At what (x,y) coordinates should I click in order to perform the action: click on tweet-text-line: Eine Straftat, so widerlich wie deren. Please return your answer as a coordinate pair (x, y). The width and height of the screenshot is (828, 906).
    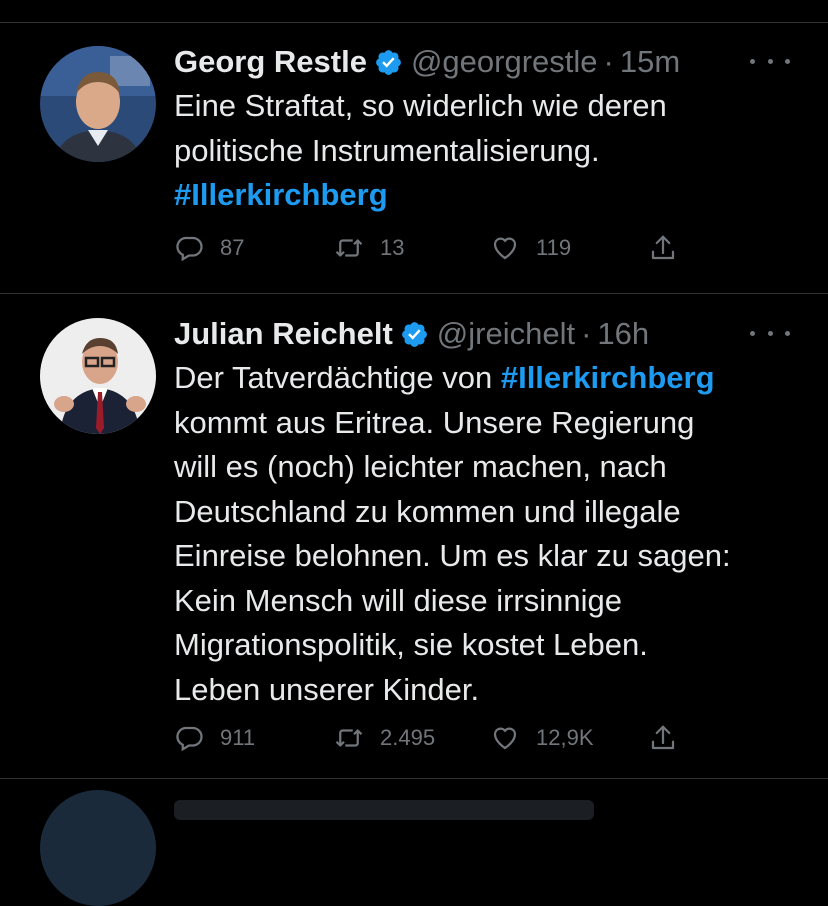
    Looking at the image, I should click on (420, 105).